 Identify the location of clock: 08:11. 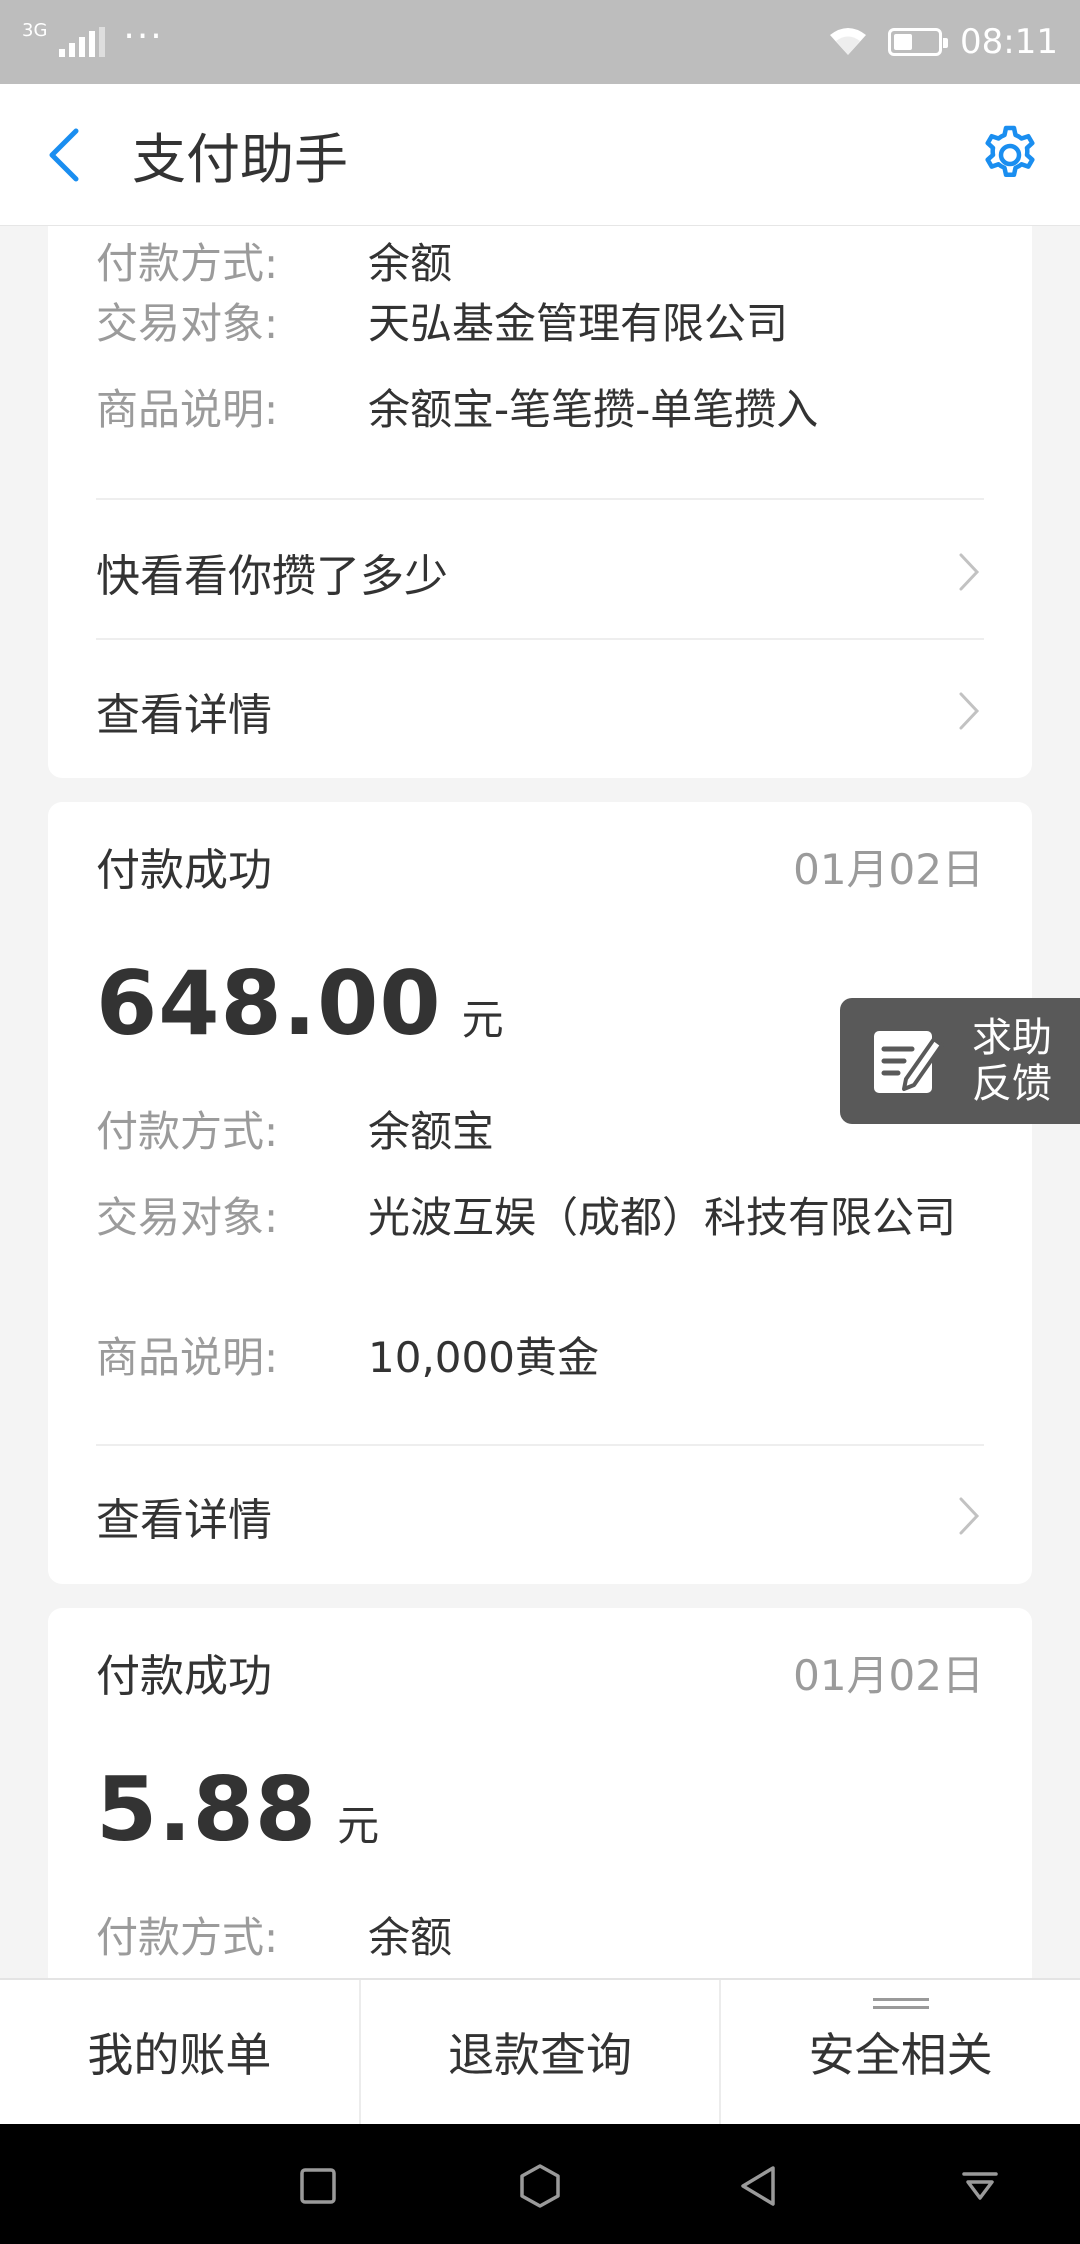
(1009, 42).